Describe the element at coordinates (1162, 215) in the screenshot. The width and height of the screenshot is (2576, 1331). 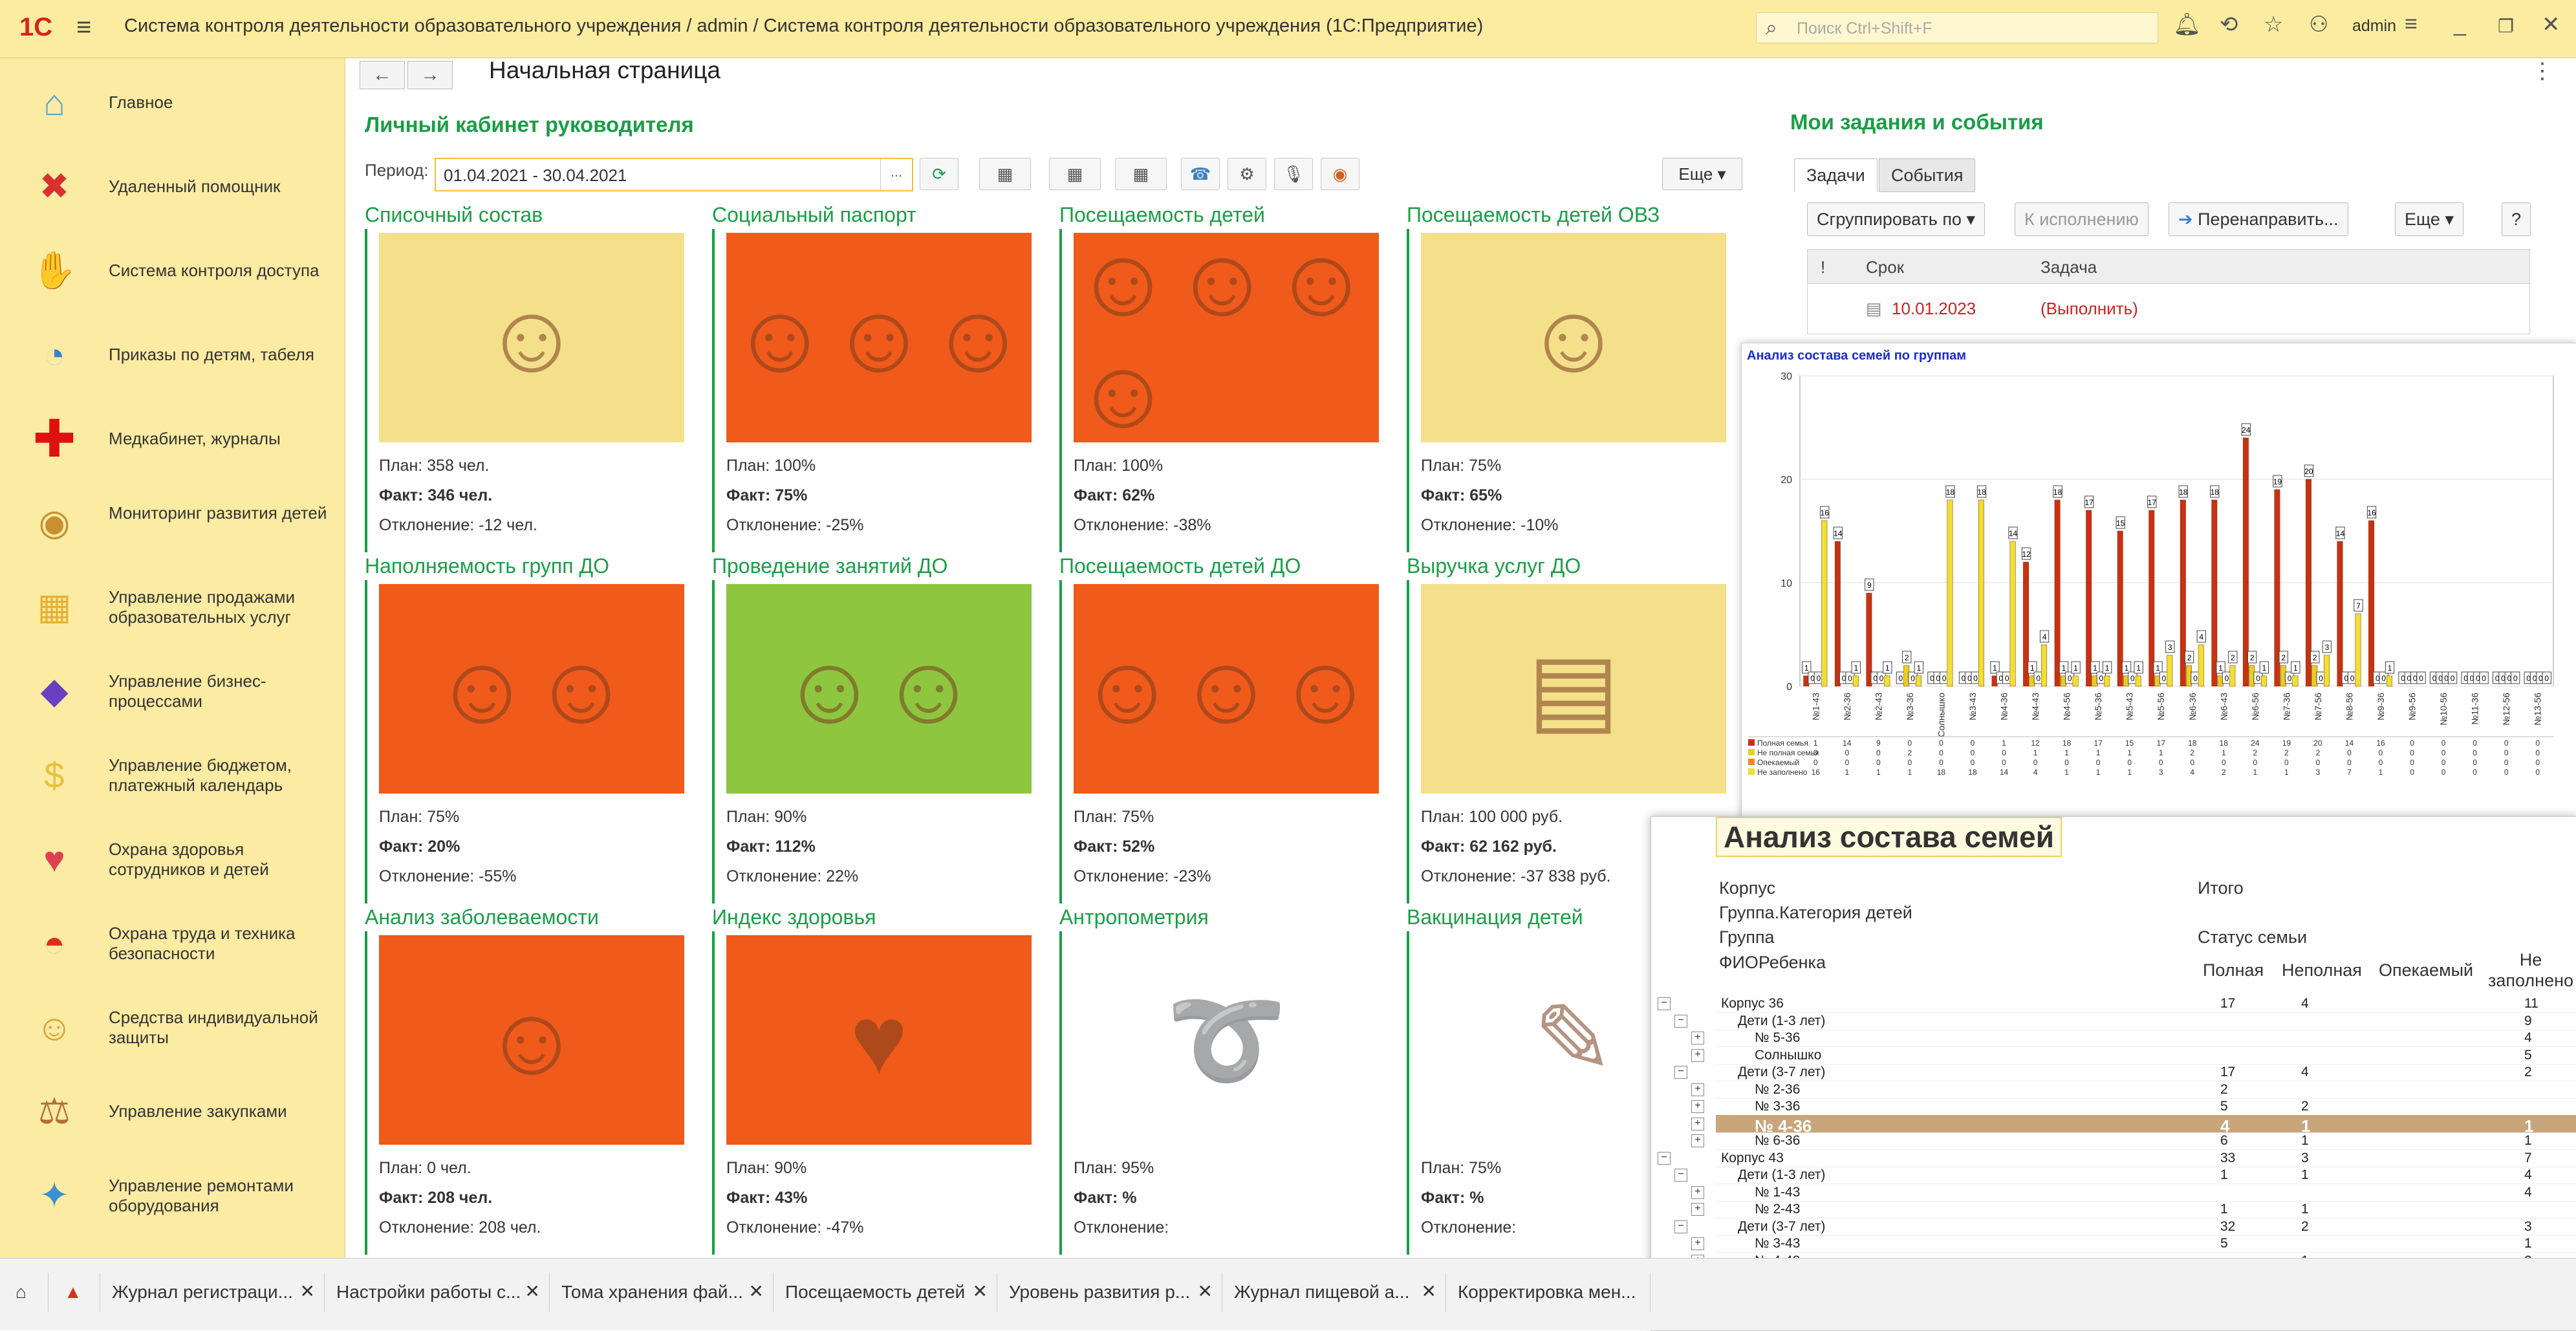
I see `kpi-title: Посещаемость детей` at that location.